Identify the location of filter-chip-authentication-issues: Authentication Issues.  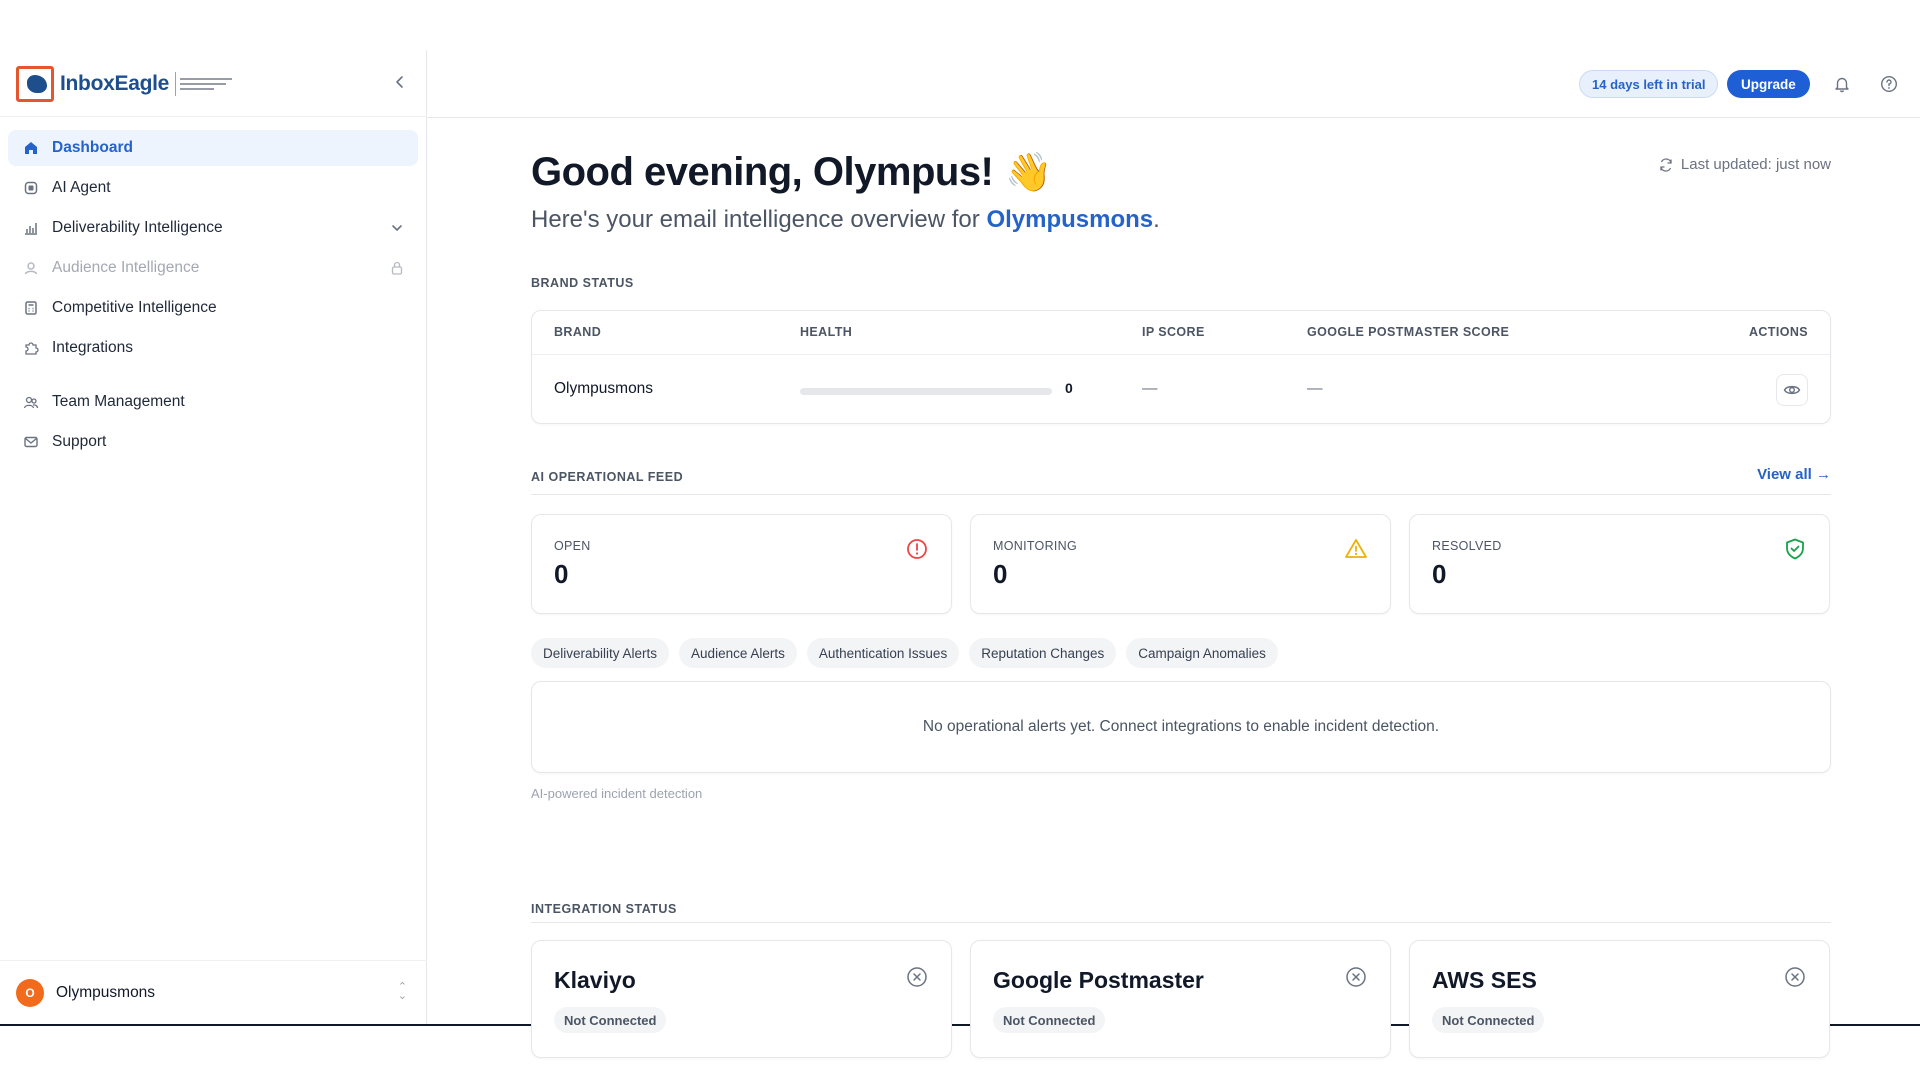
(883, 653).